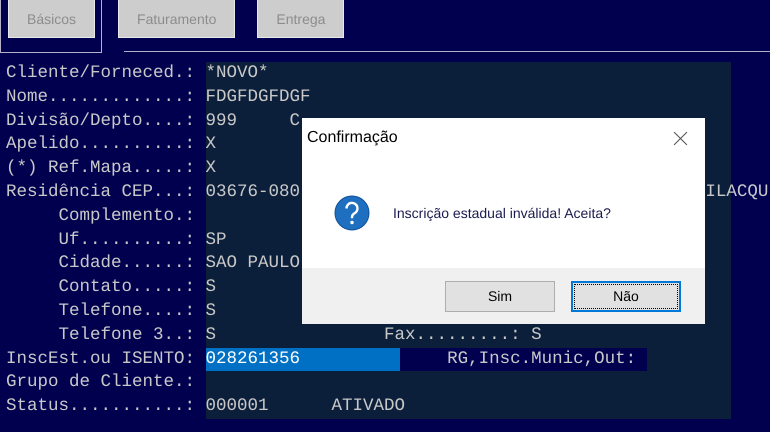  What do you see at coordinates (352, 213) in the screenshot?
I see `question-icon` at bounding box center [352, 213].